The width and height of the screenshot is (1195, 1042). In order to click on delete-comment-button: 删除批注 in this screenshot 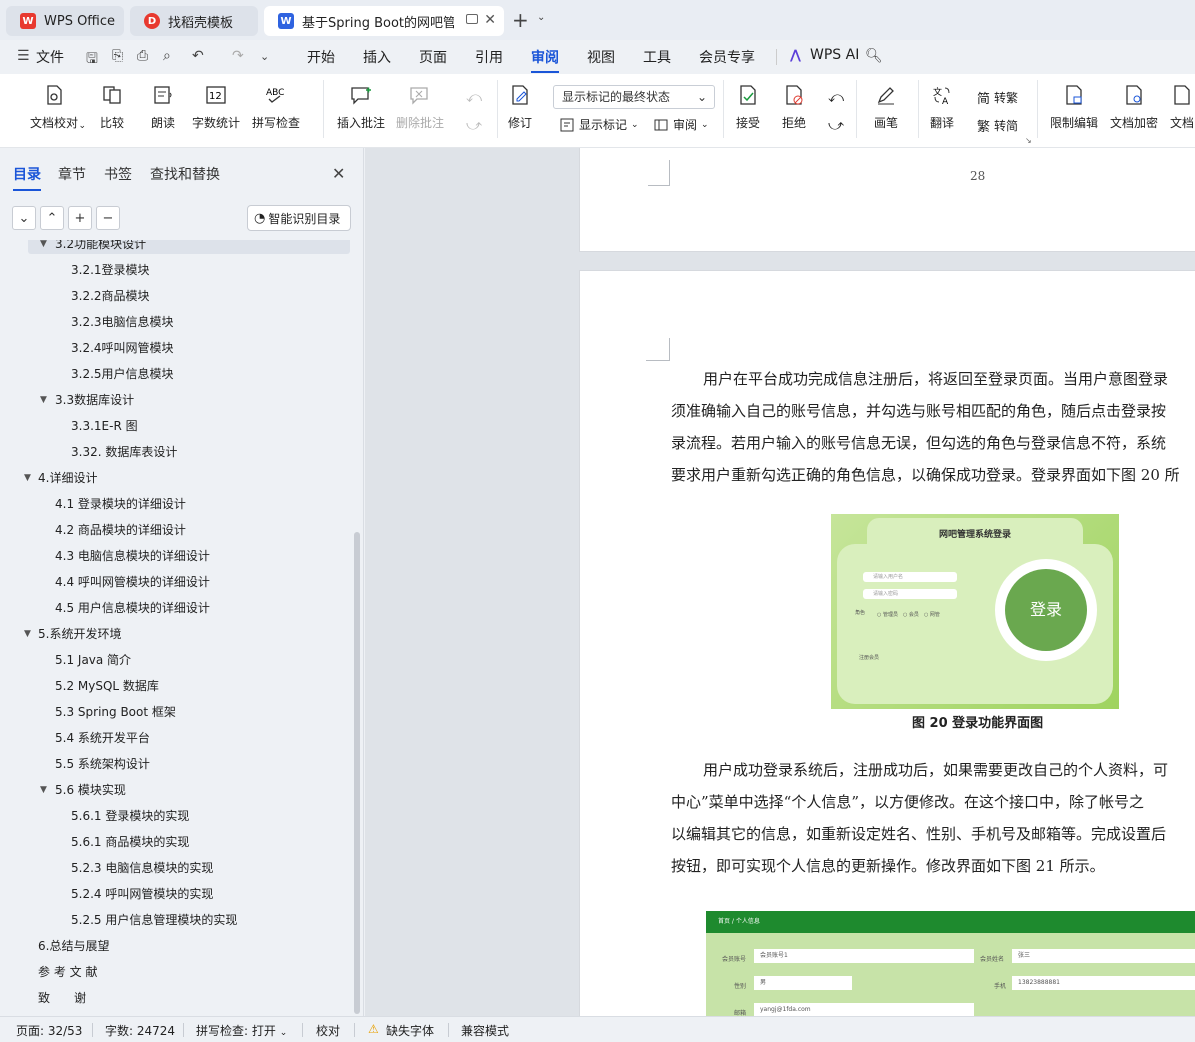, I will do `click(420, 107)`.